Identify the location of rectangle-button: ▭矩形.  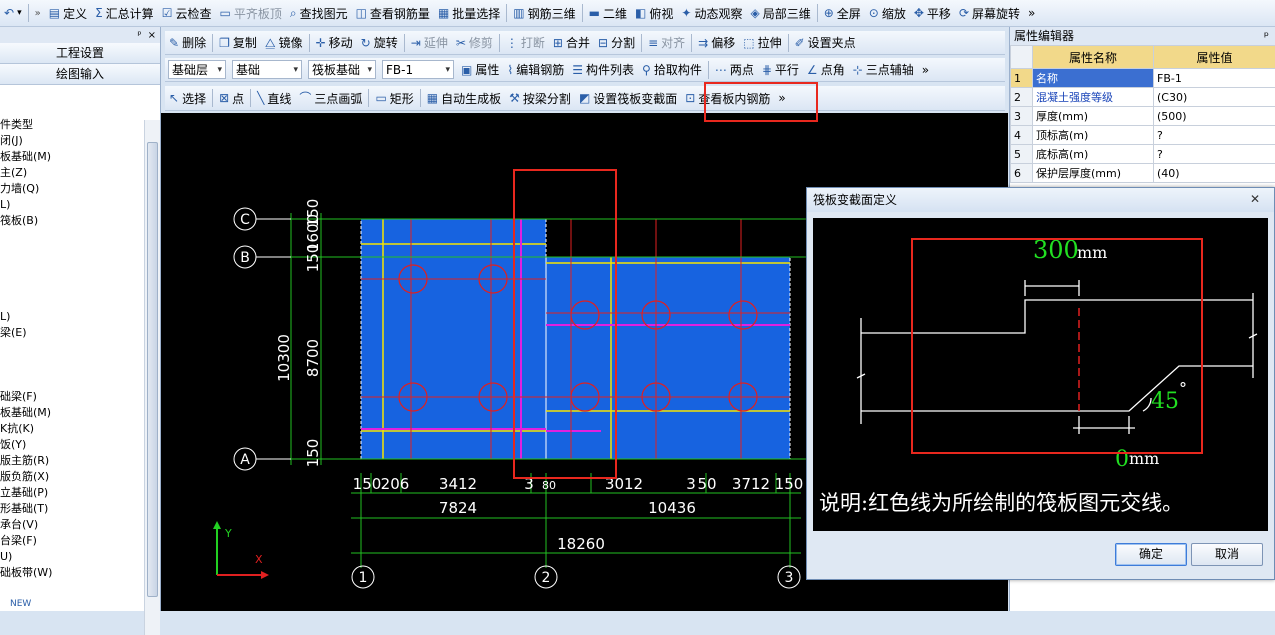
(394, 98).